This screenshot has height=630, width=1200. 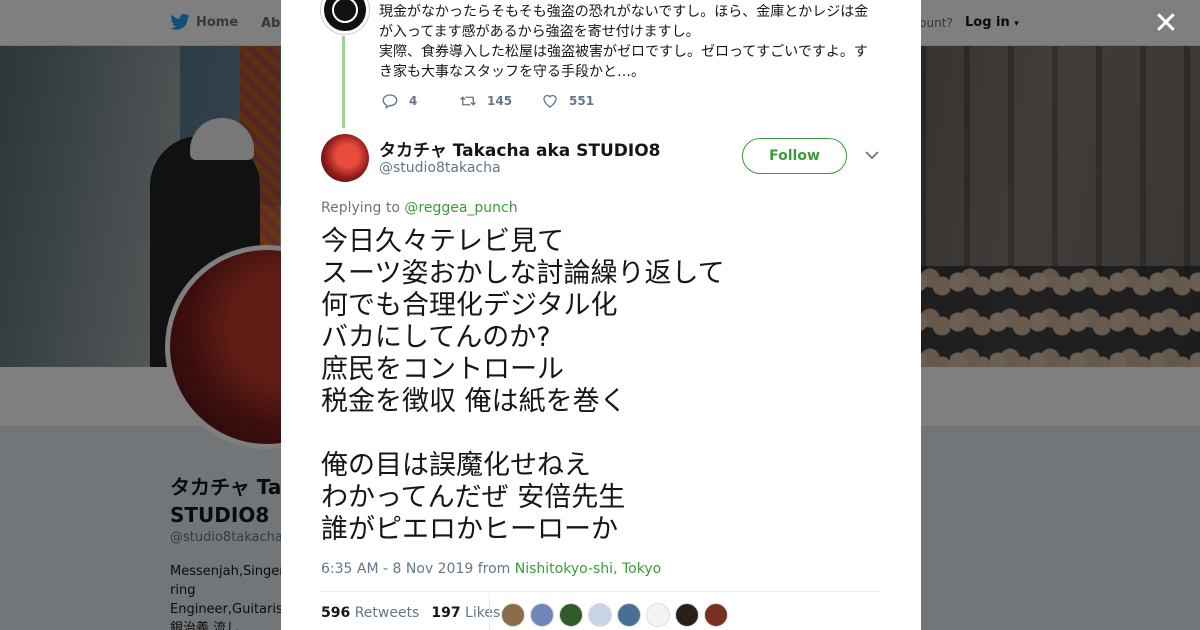 I want to click on author-avatar, so click(x=345, y=158).